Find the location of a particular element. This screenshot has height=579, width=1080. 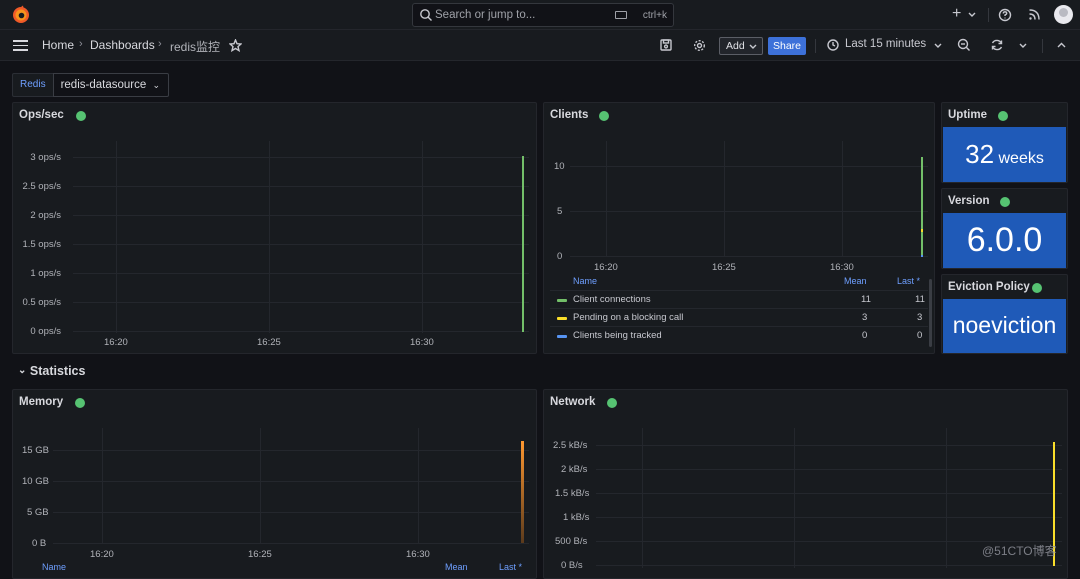

datasource-select: redis-datasource ⌄ is located at coordinates (110, 85).